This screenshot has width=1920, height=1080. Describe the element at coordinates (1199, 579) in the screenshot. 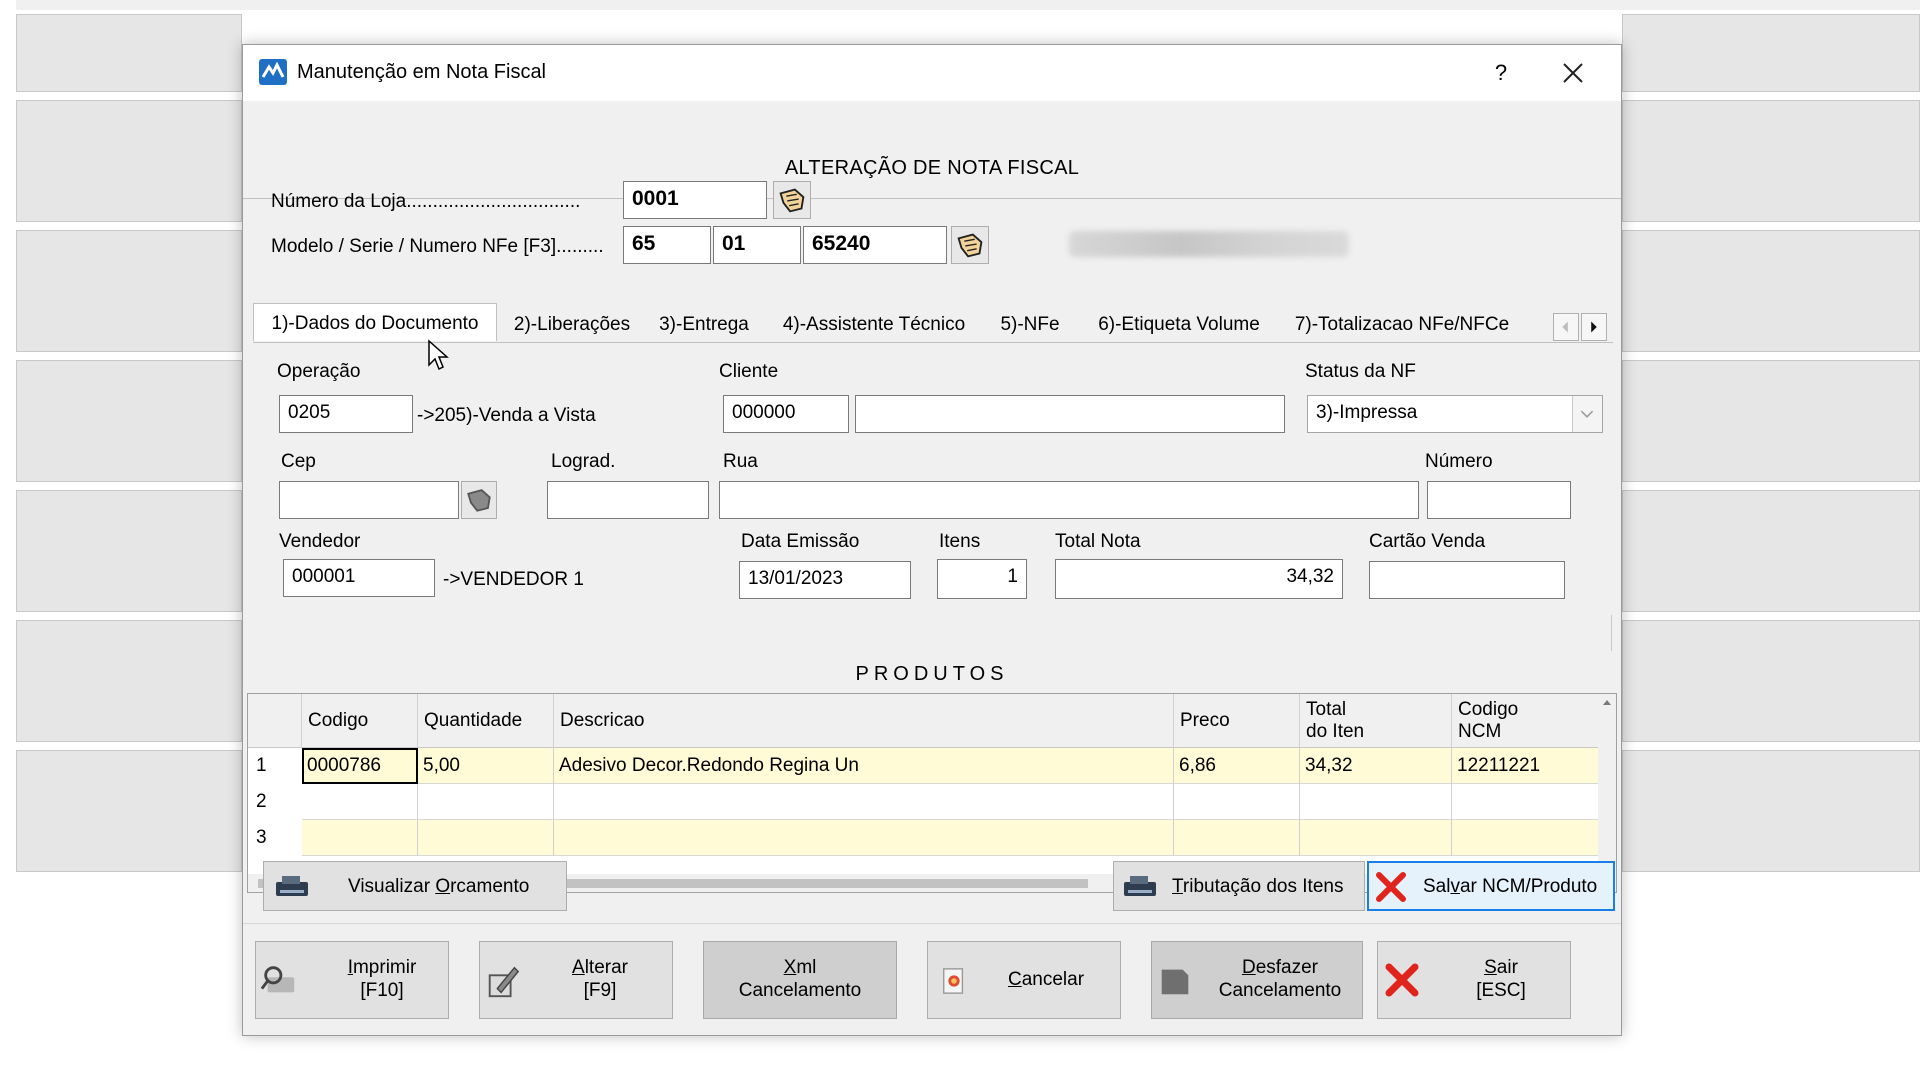

I see `total-nota-input: 34,32` at that location.